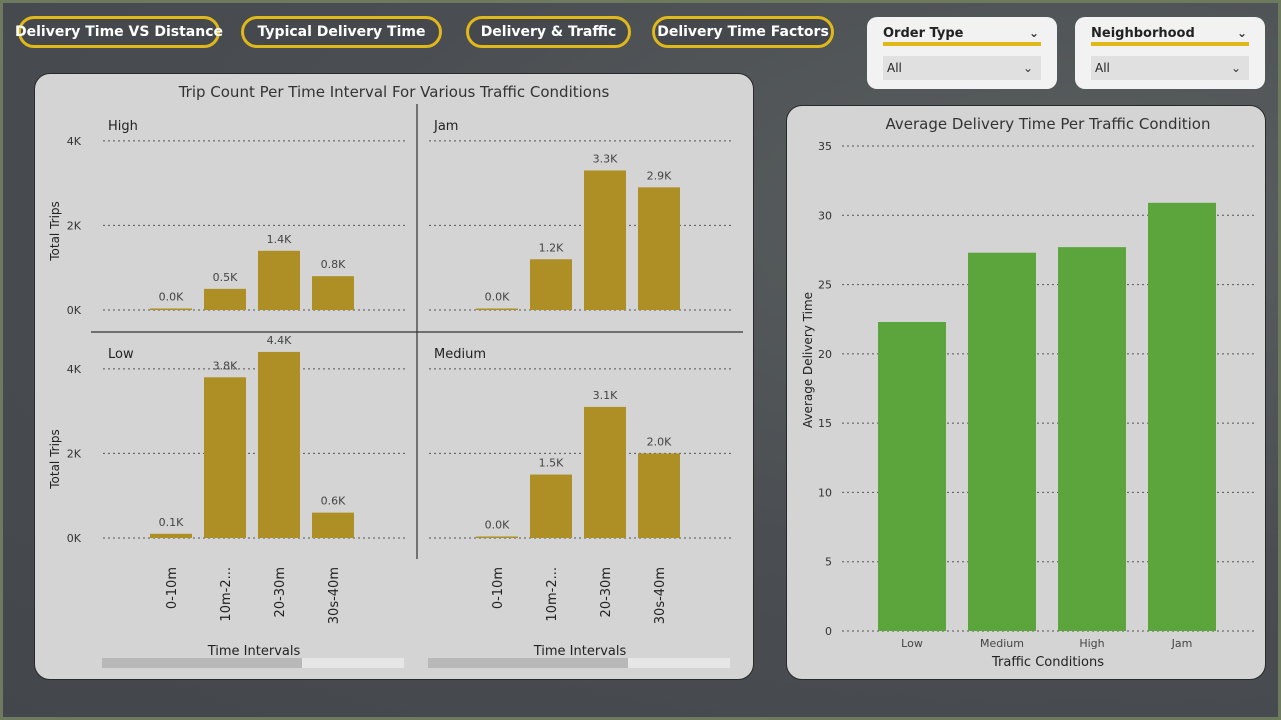 The height and width of the screenshot is (720, 1281). Describe the element at coordinates (659, 175) in the screenshot. I see `data-label: 2.9K` at that location.